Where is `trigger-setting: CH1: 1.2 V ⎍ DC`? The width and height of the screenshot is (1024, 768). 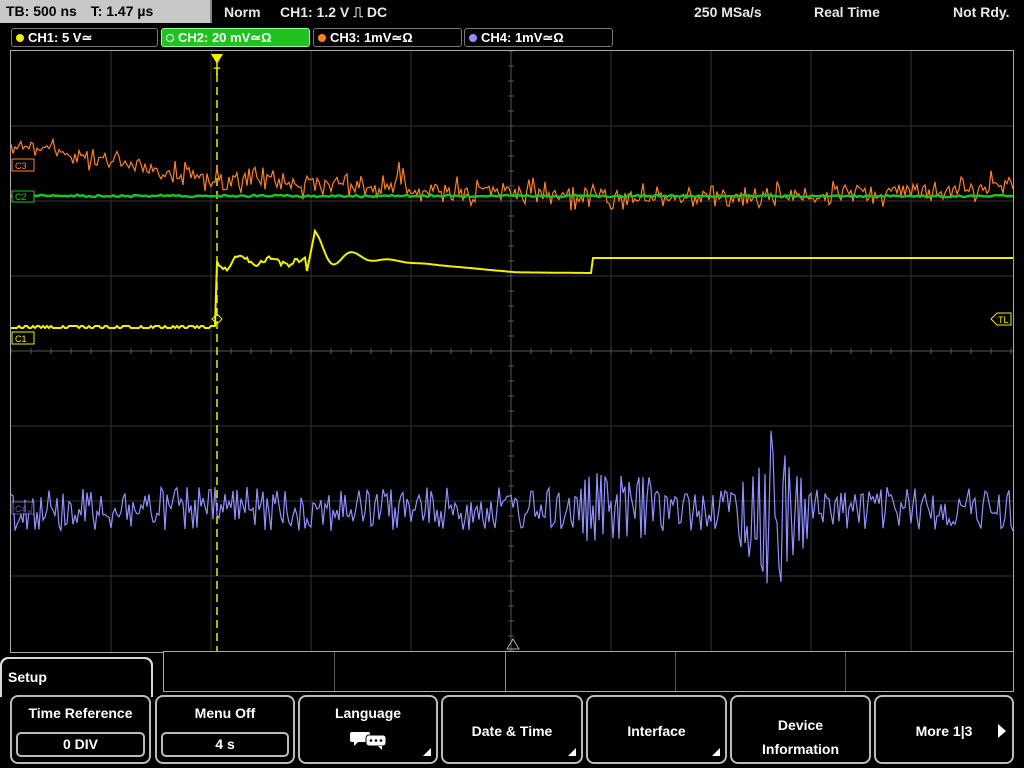 trigger-setting: CH1: 1.2 V ⎍ DC is located at coordinates (334, 12).